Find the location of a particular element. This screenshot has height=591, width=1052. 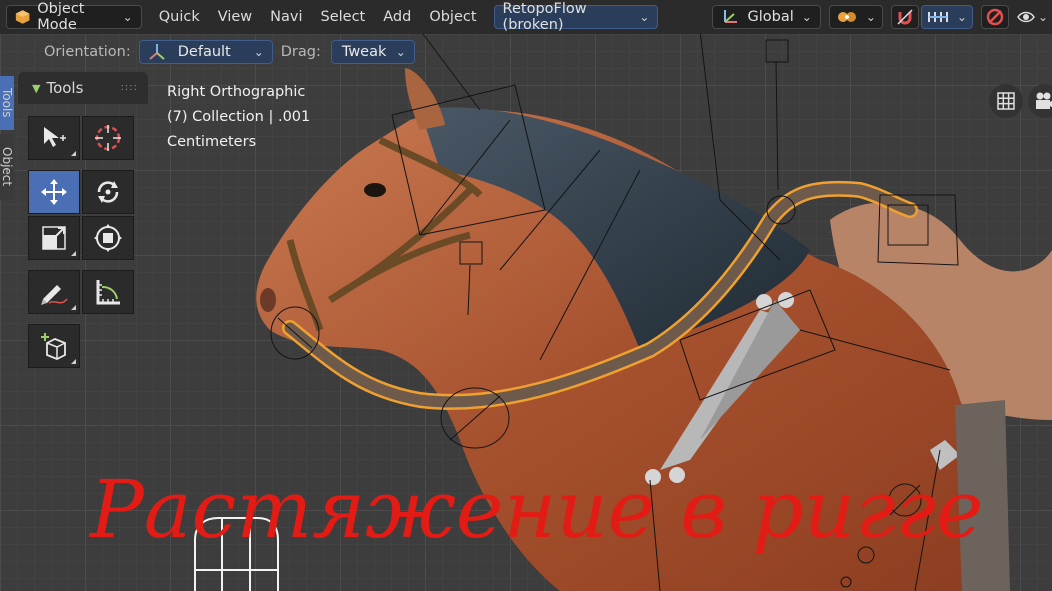

select-box-tool is located at coordinates (54, 138).